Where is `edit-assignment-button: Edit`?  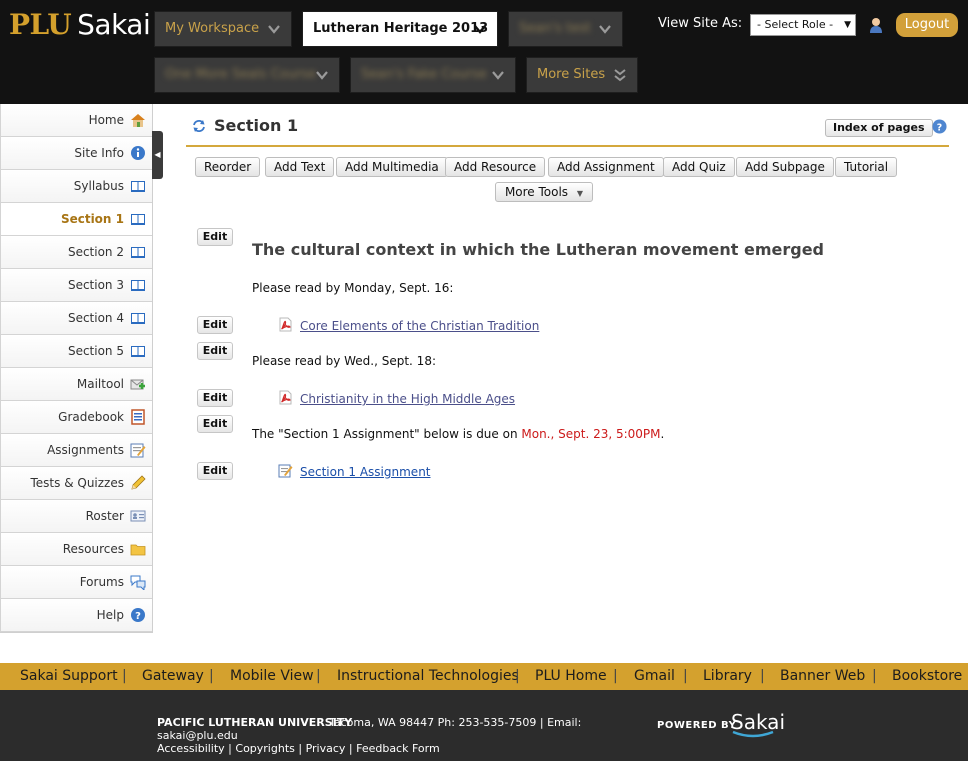 edit-assignment-button: Edit is located at coordinates (215, 471).